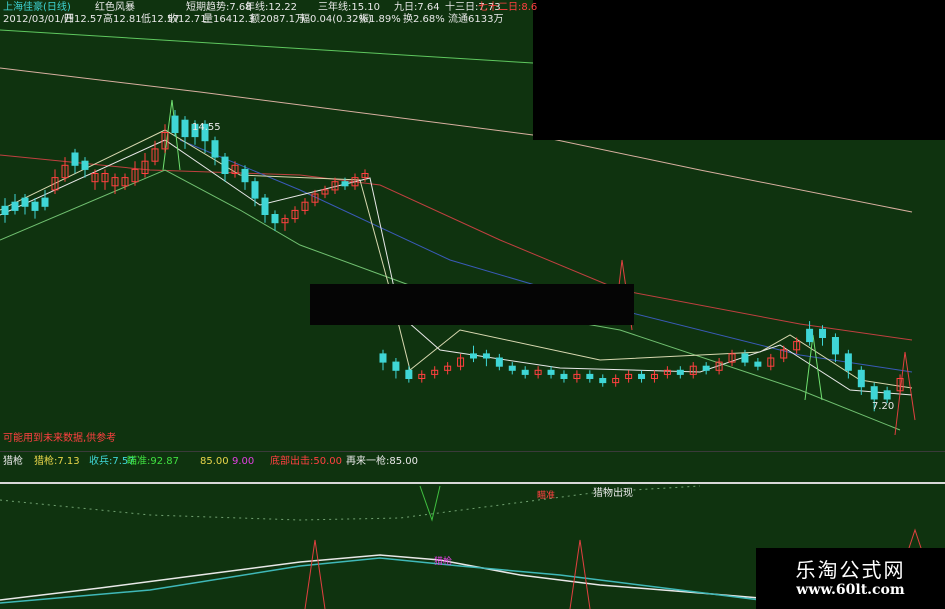  I want to click on hunt-value: 猎枪:7.13, so click(57, 461).